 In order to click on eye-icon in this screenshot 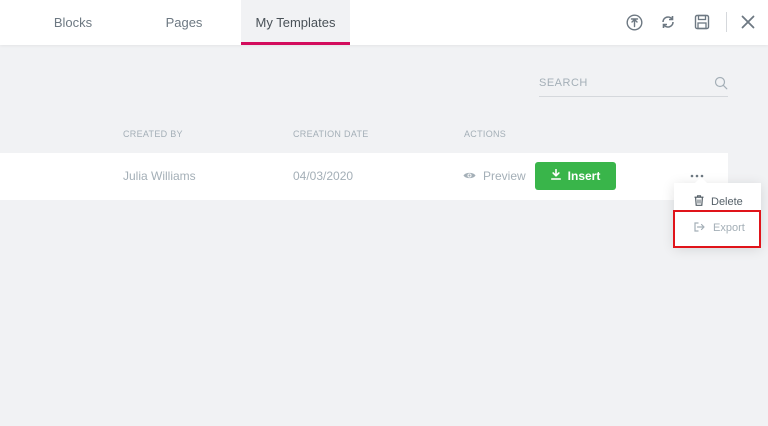, I will do `click(469, 176)`.